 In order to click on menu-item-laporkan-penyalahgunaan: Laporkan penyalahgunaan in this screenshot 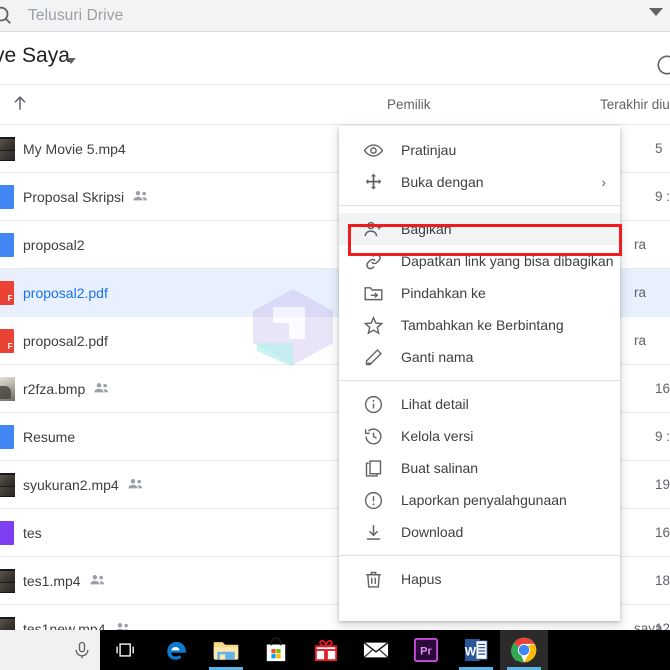, I will do `click(479, 500)`.